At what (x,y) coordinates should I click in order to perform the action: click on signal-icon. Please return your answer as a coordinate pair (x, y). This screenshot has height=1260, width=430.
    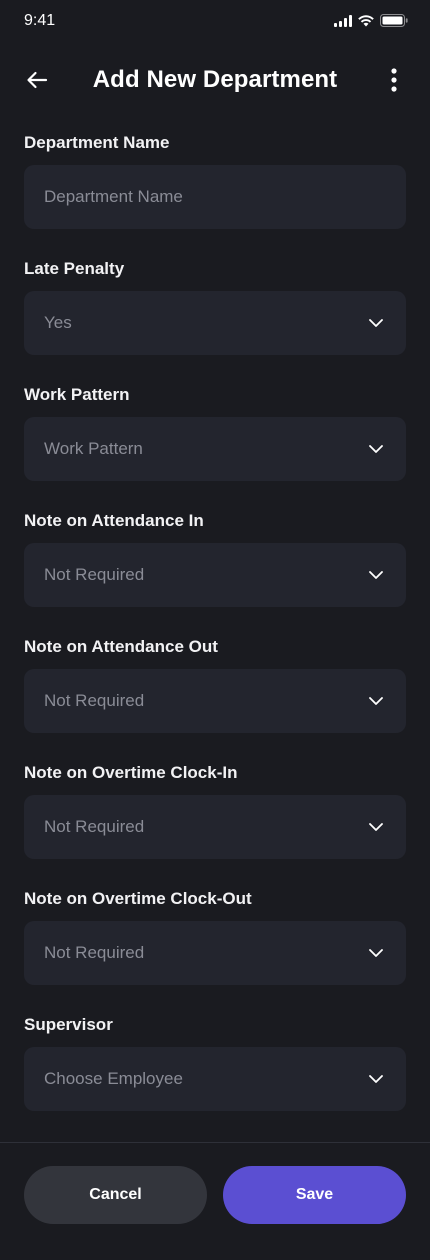
    Looking at the image, I should click on (343, 23).